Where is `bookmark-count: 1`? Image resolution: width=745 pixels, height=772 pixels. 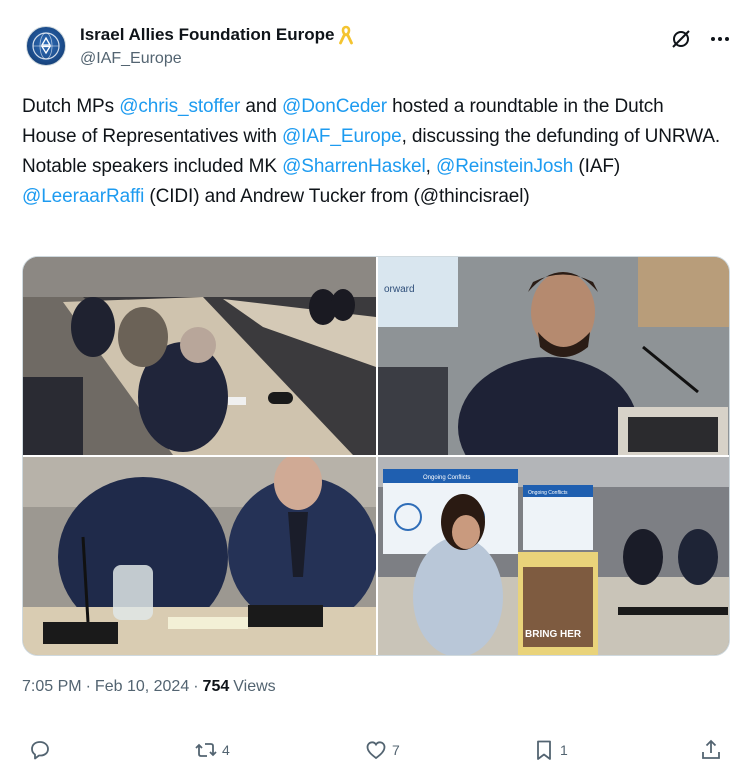 bookmark-count: 1 is located at coordinates (564, 750).